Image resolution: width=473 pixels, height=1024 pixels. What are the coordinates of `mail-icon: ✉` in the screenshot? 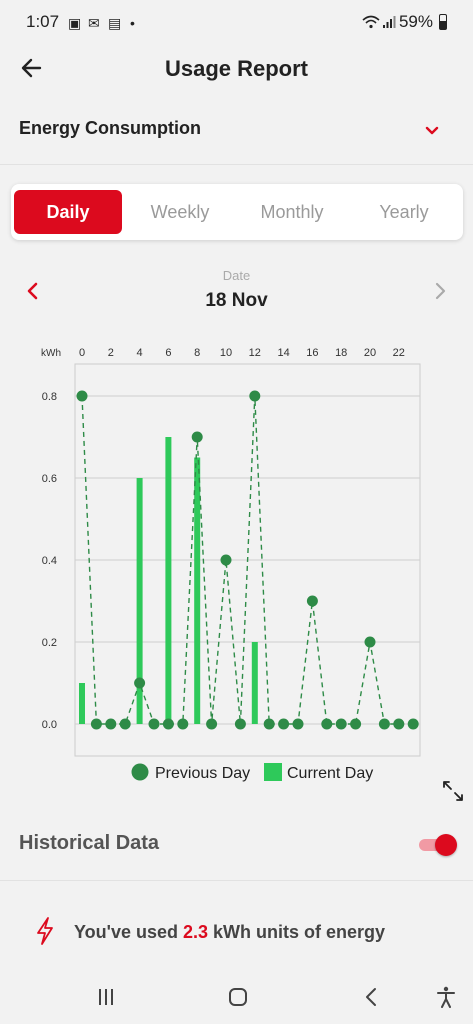 It's located at (94, 23).